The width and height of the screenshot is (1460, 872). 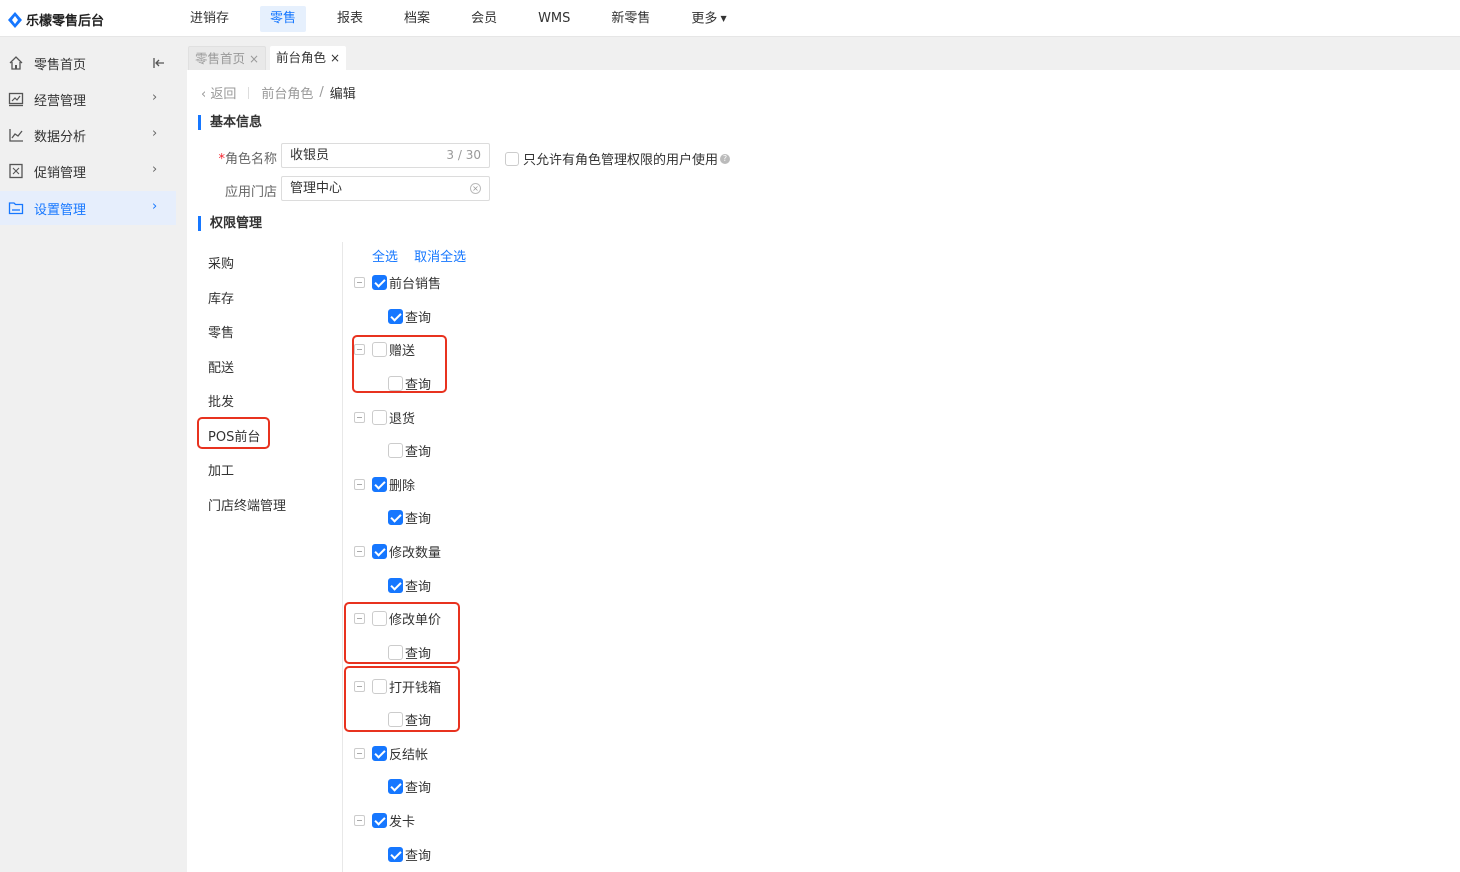 What do you see at coordinates (221, 400) in the screenshot?
I see `category-wholesale: 批发` at bounding box center [221, 400].